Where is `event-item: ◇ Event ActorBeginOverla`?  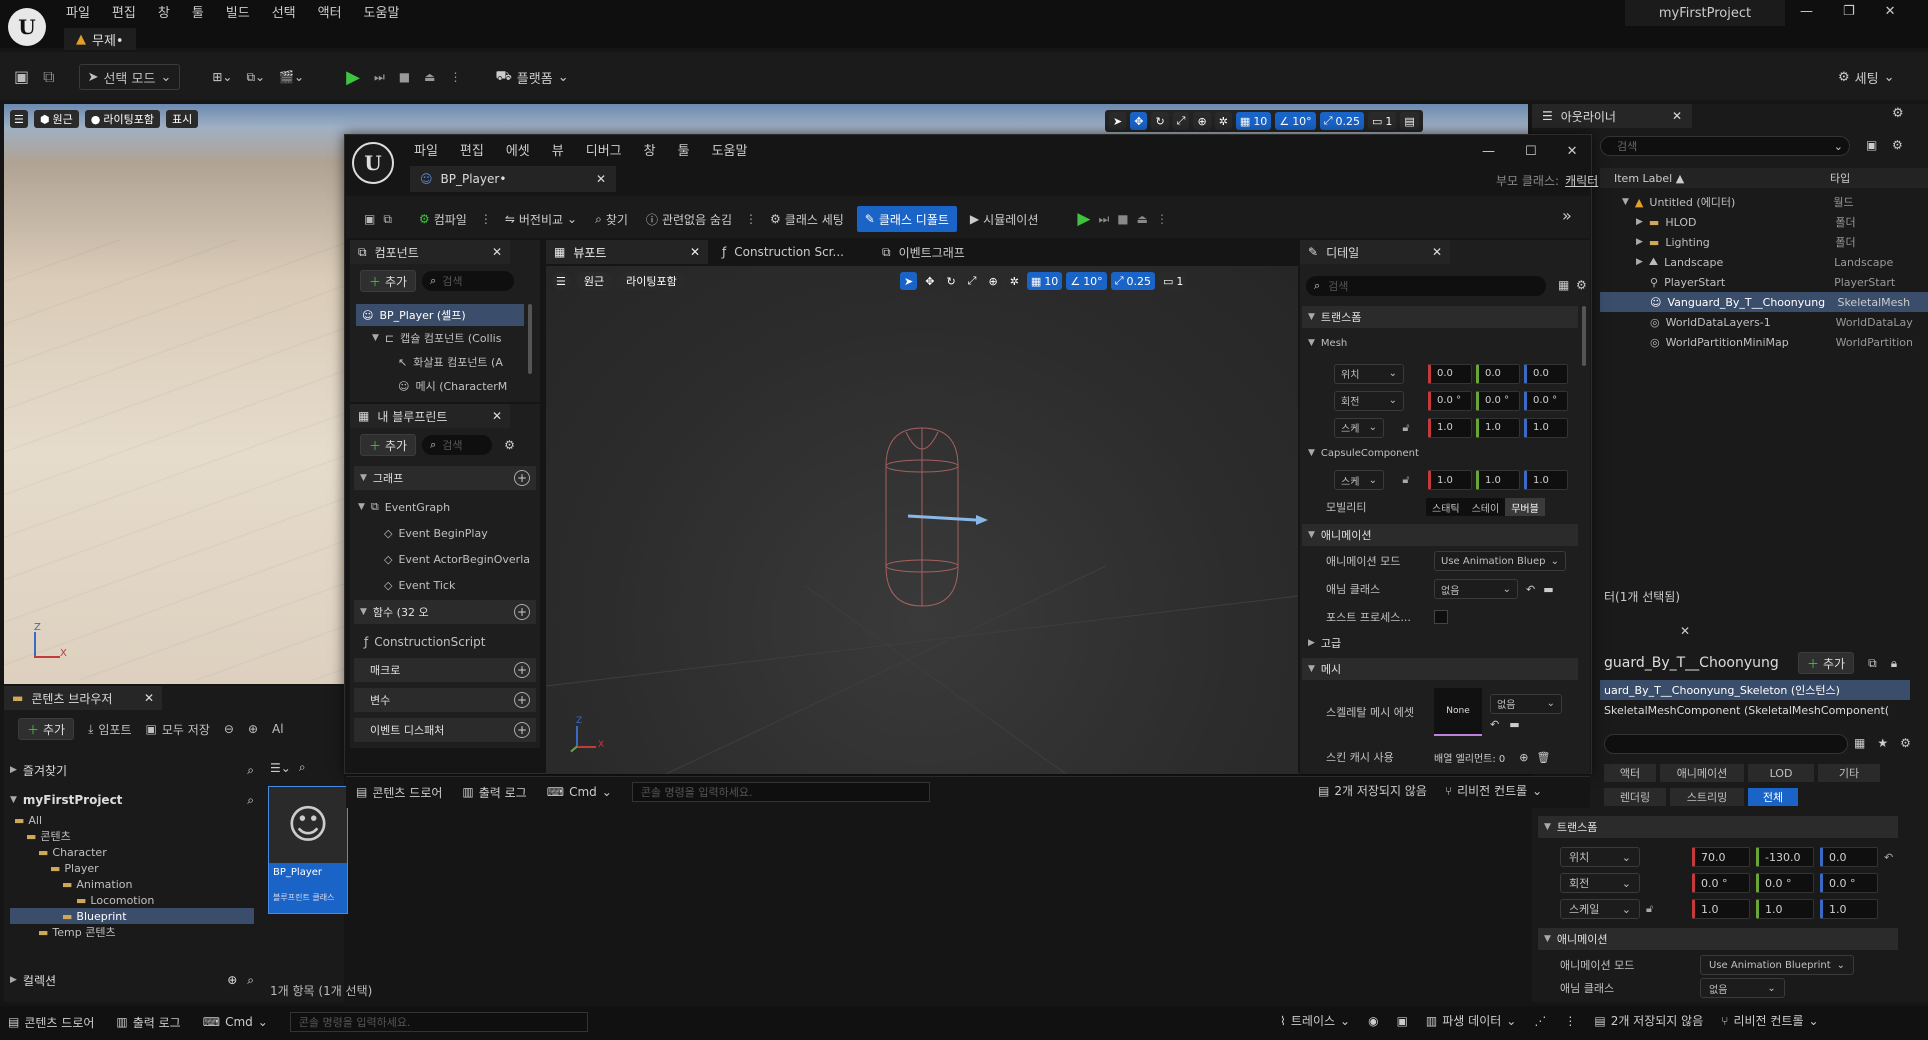 event-item: ◇ Event ActorBeginOverla is located at coordinates (445, 559).